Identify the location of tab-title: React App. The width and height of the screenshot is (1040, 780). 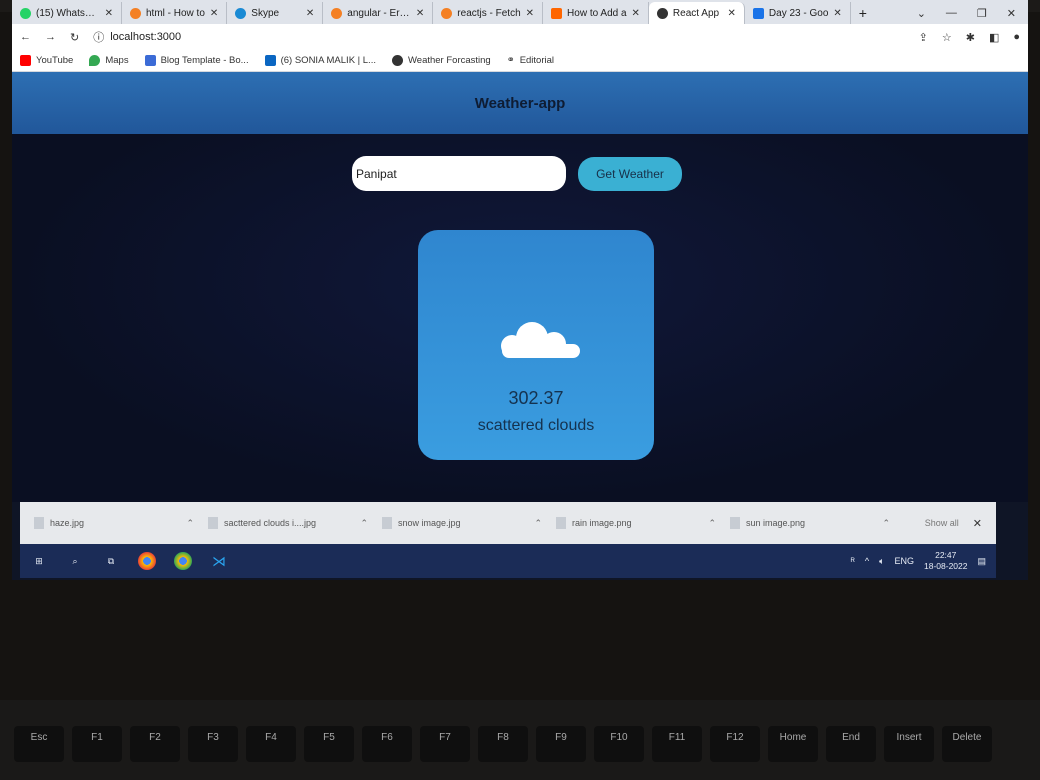
(696, 13).